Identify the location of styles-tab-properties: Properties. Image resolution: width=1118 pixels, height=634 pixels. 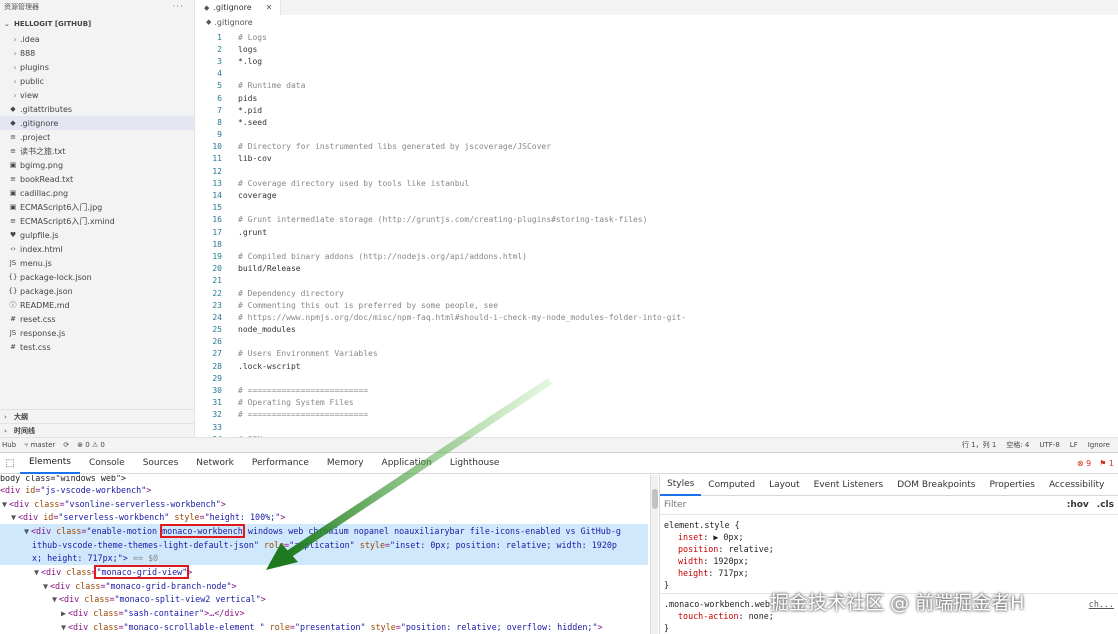
(1011, 485).